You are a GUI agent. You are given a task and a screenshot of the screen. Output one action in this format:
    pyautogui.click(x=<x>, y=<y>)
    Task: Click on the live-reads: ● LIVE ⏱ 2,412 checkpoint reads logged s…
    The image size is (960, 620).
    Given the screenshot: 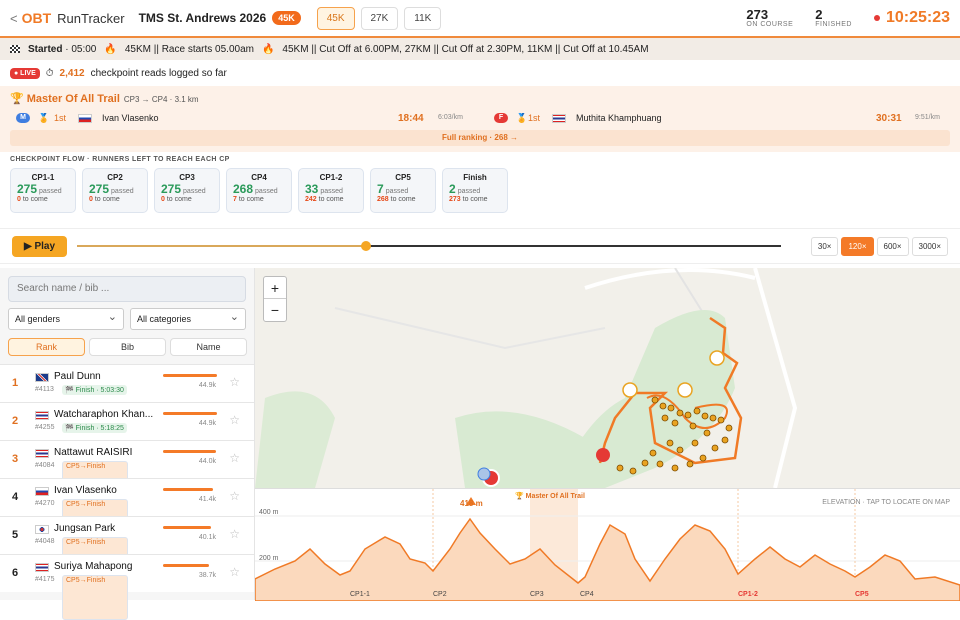 What is the action you would take?
    pyautogui.click(x=480, y=73)
    